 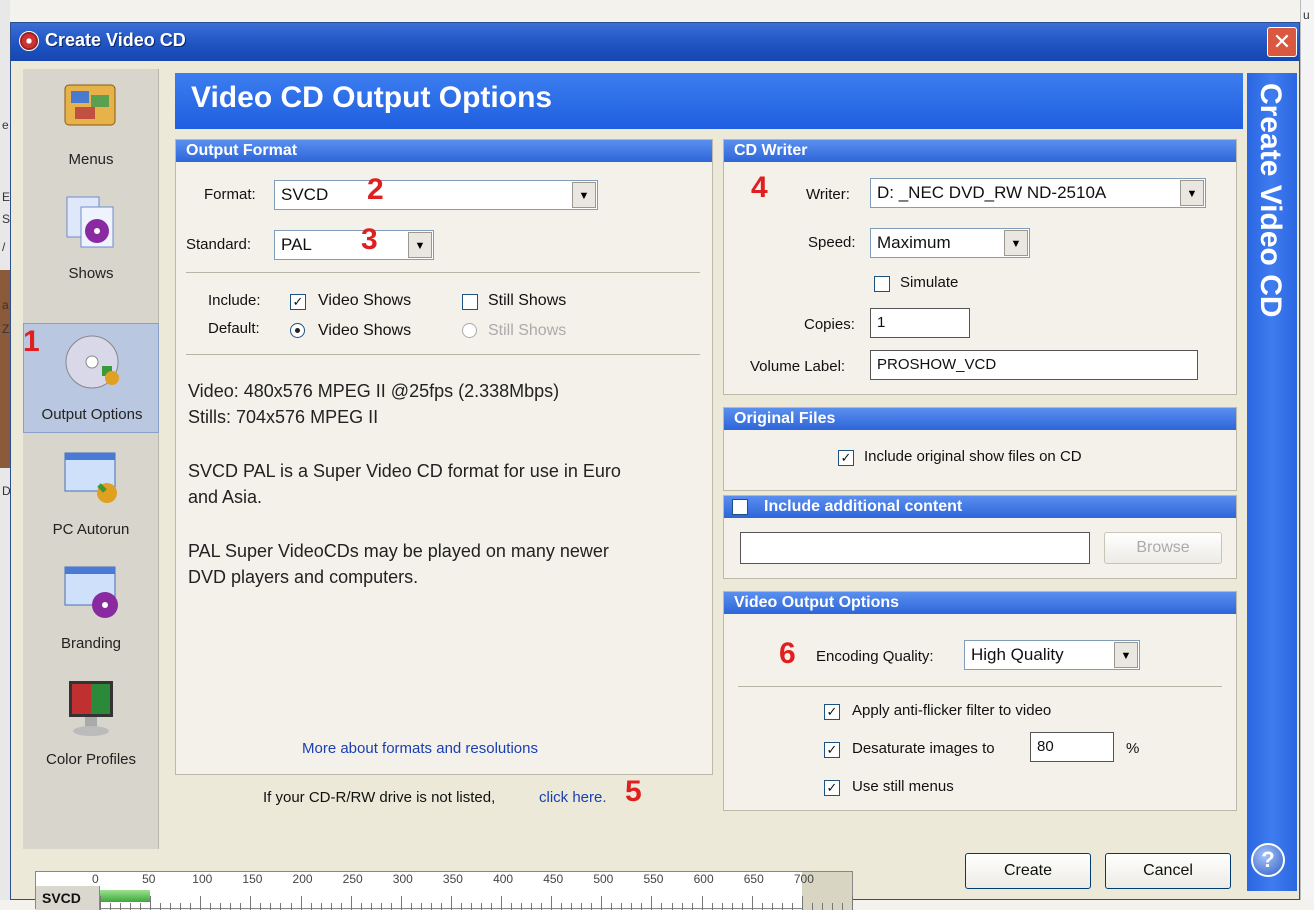 What do you see at coordinates (95, 879) in the screenshot?
I see `ruler-tick-label: 0` at bounding box center [95, 879].